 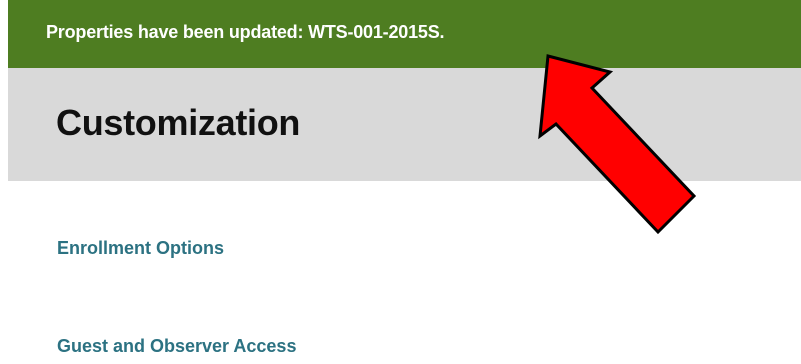 I want to click on enrollment-options-link: Enrollment Options, so click(x=140, y=248).